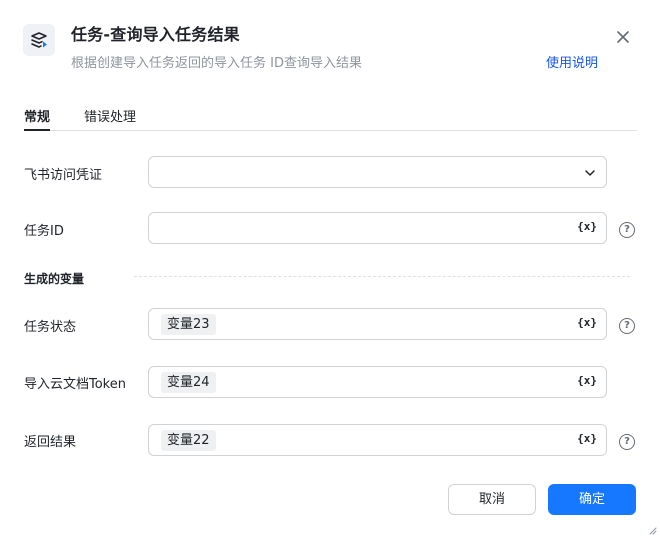  What do you see at coordinates (592, 499) in the screenshot?
I see `confirm-button: 确定` at bounding box center [592, 499].